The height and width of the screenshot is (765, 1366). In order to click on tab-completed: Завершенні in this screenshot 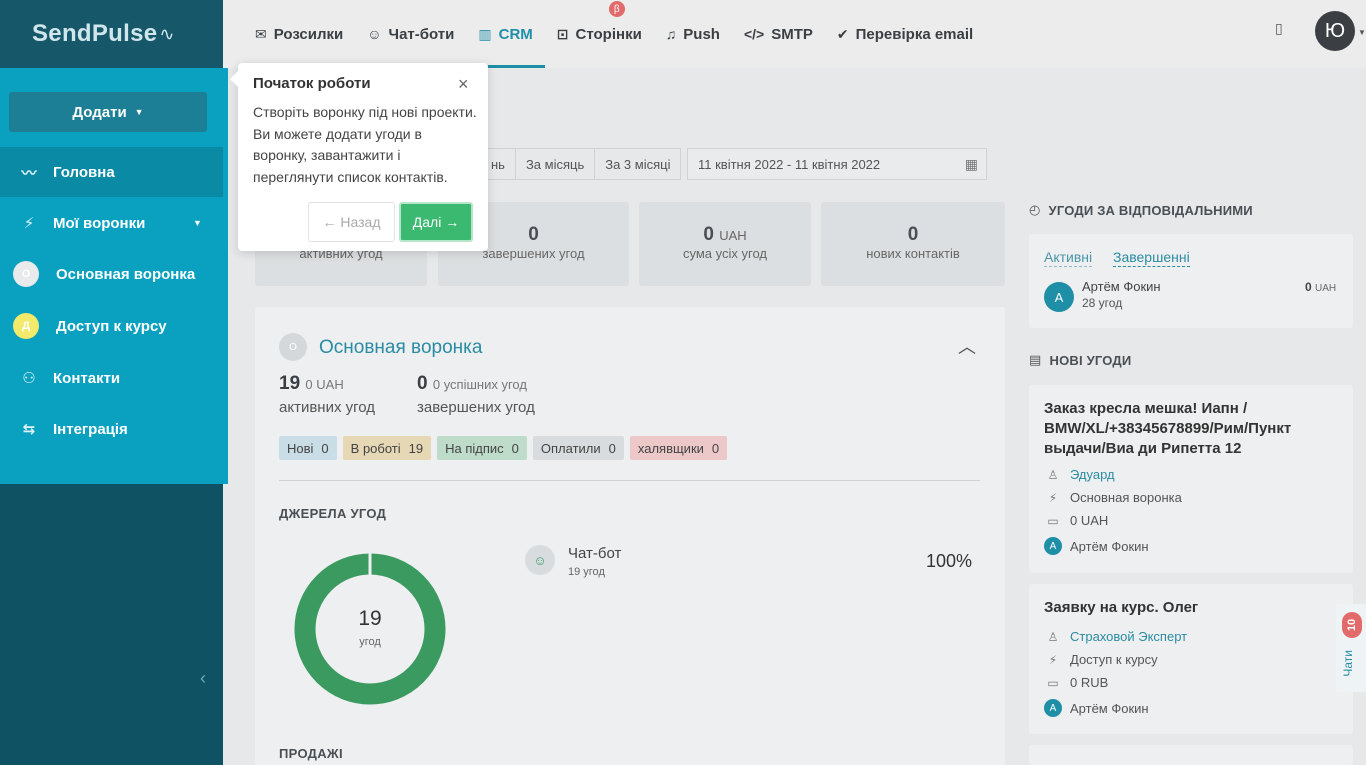, I will do `click(1151, 258)`.